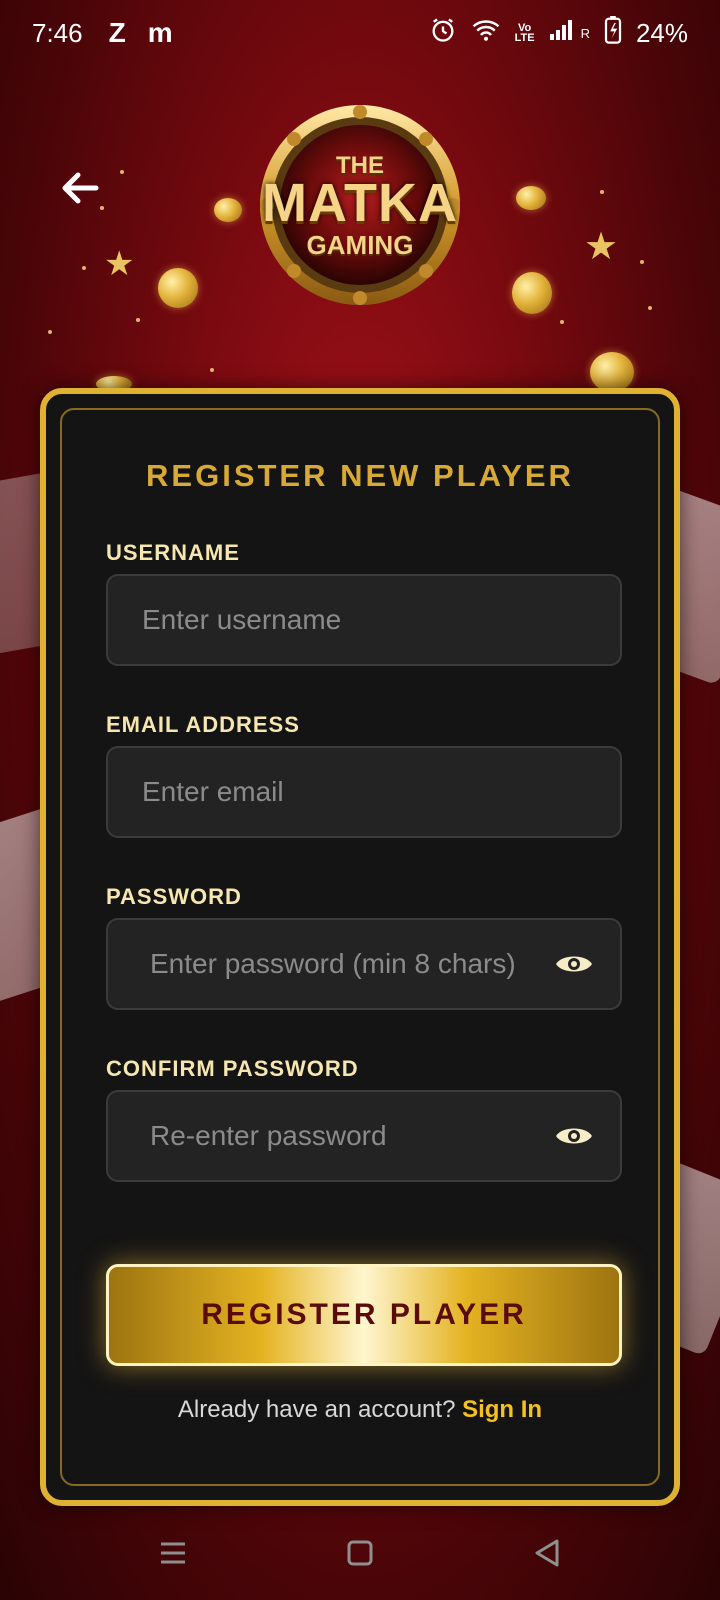 This screenshot has width=720, height=1600. What do you see at coordinates (486, 33) in the screenshot?
I see `wifi-icon` at bounding box center [486, 33].